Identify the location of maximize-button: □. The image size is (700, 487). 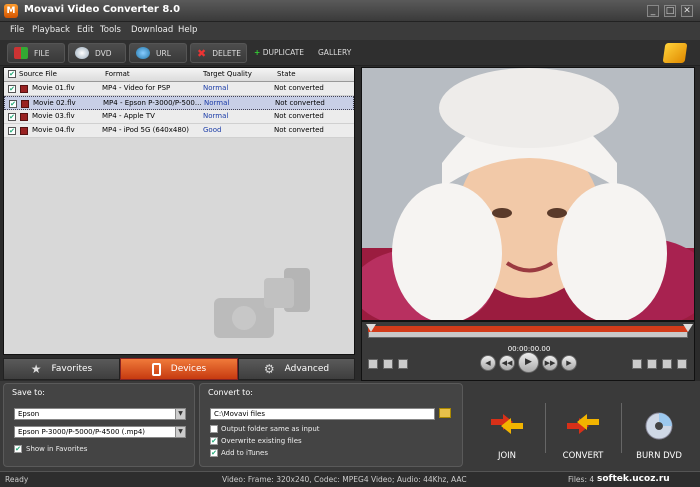
(670, 11).